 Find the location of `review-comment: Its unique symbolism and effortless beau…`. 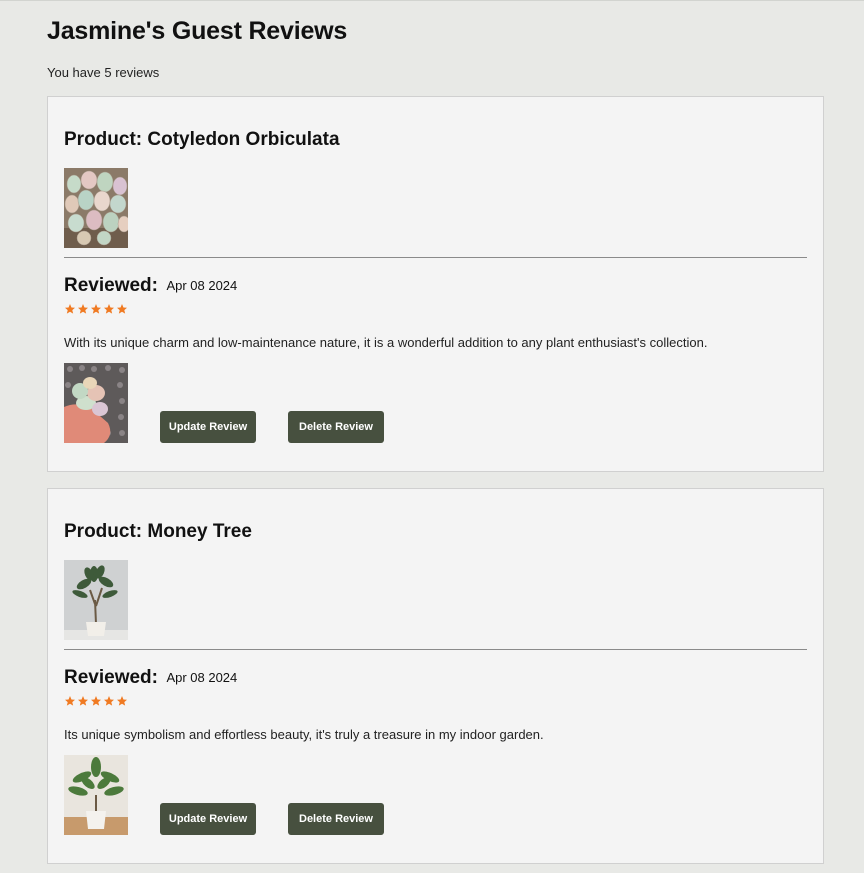

review-comment: Its unique symbolism and effortless beau… is located at coordinates (304, 734).